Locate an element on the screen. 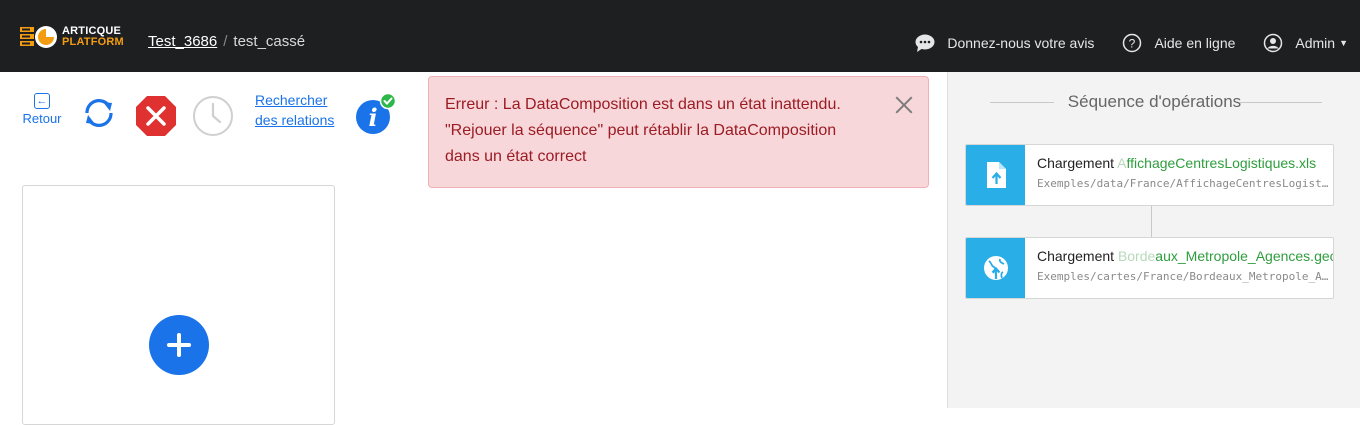  operation-file: AffichageCentresLogistiques.xls is located at coordinates (1216, 163).